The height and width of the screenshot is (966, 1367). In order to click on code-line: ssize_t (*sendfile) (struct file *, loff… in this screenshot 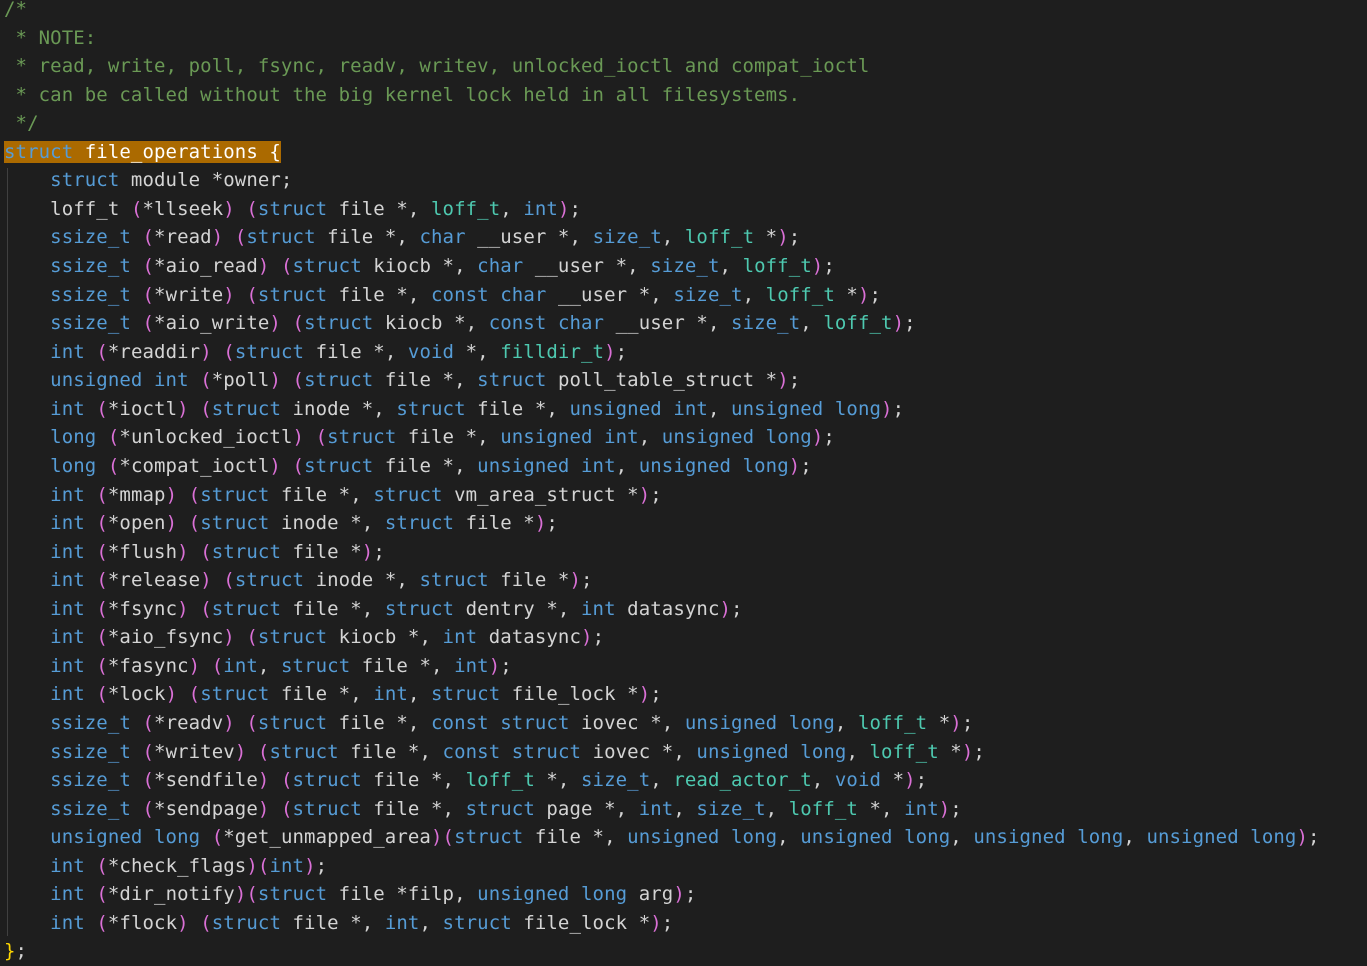, I will do `click(465, 780)`.